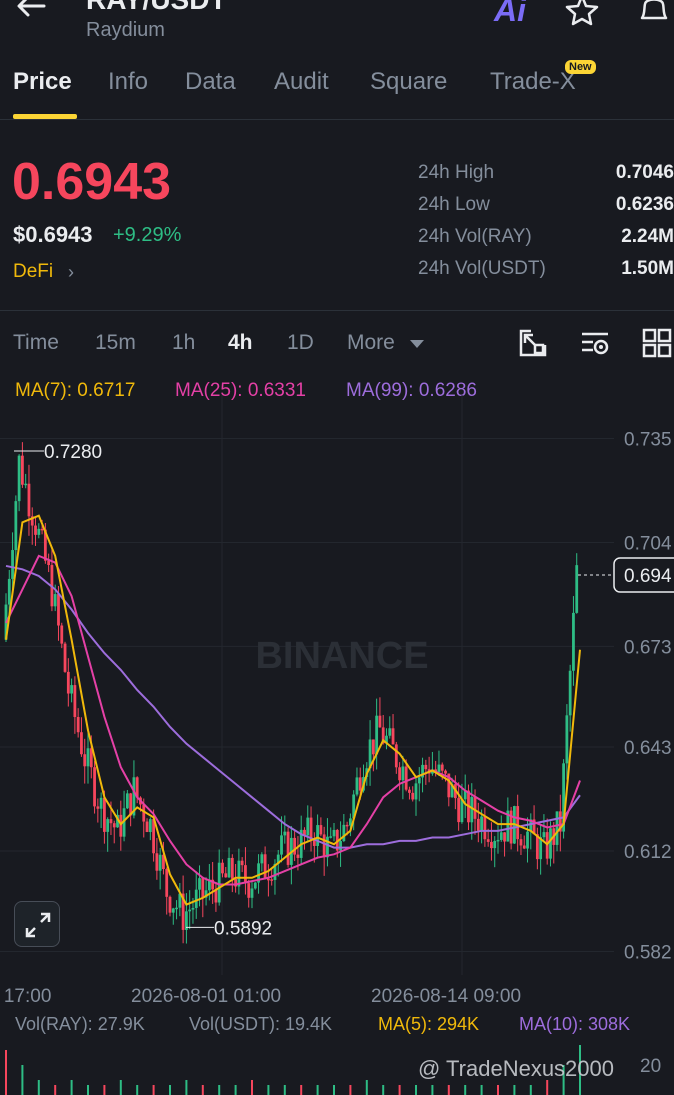  Describe the element at coordinates (341, 656) in the screenshot. I see `binance-watermark: BINANCE` at that location.